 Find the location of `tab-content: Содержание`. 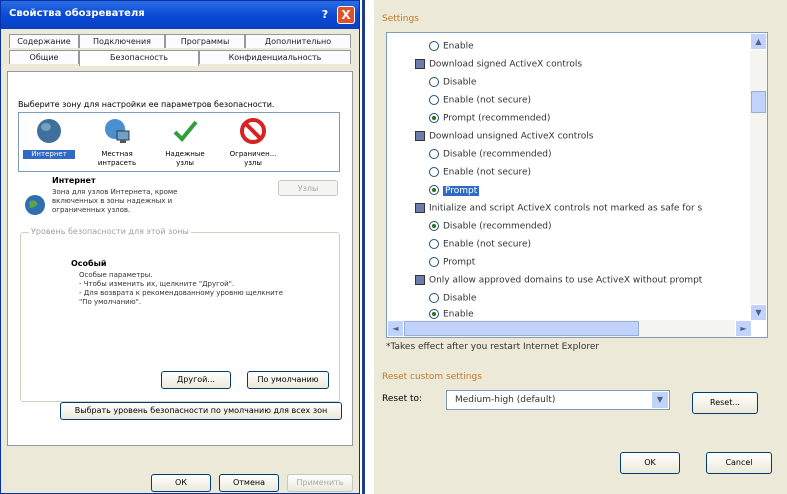

tab-content: Содержание is located at coordinates (44, 41).